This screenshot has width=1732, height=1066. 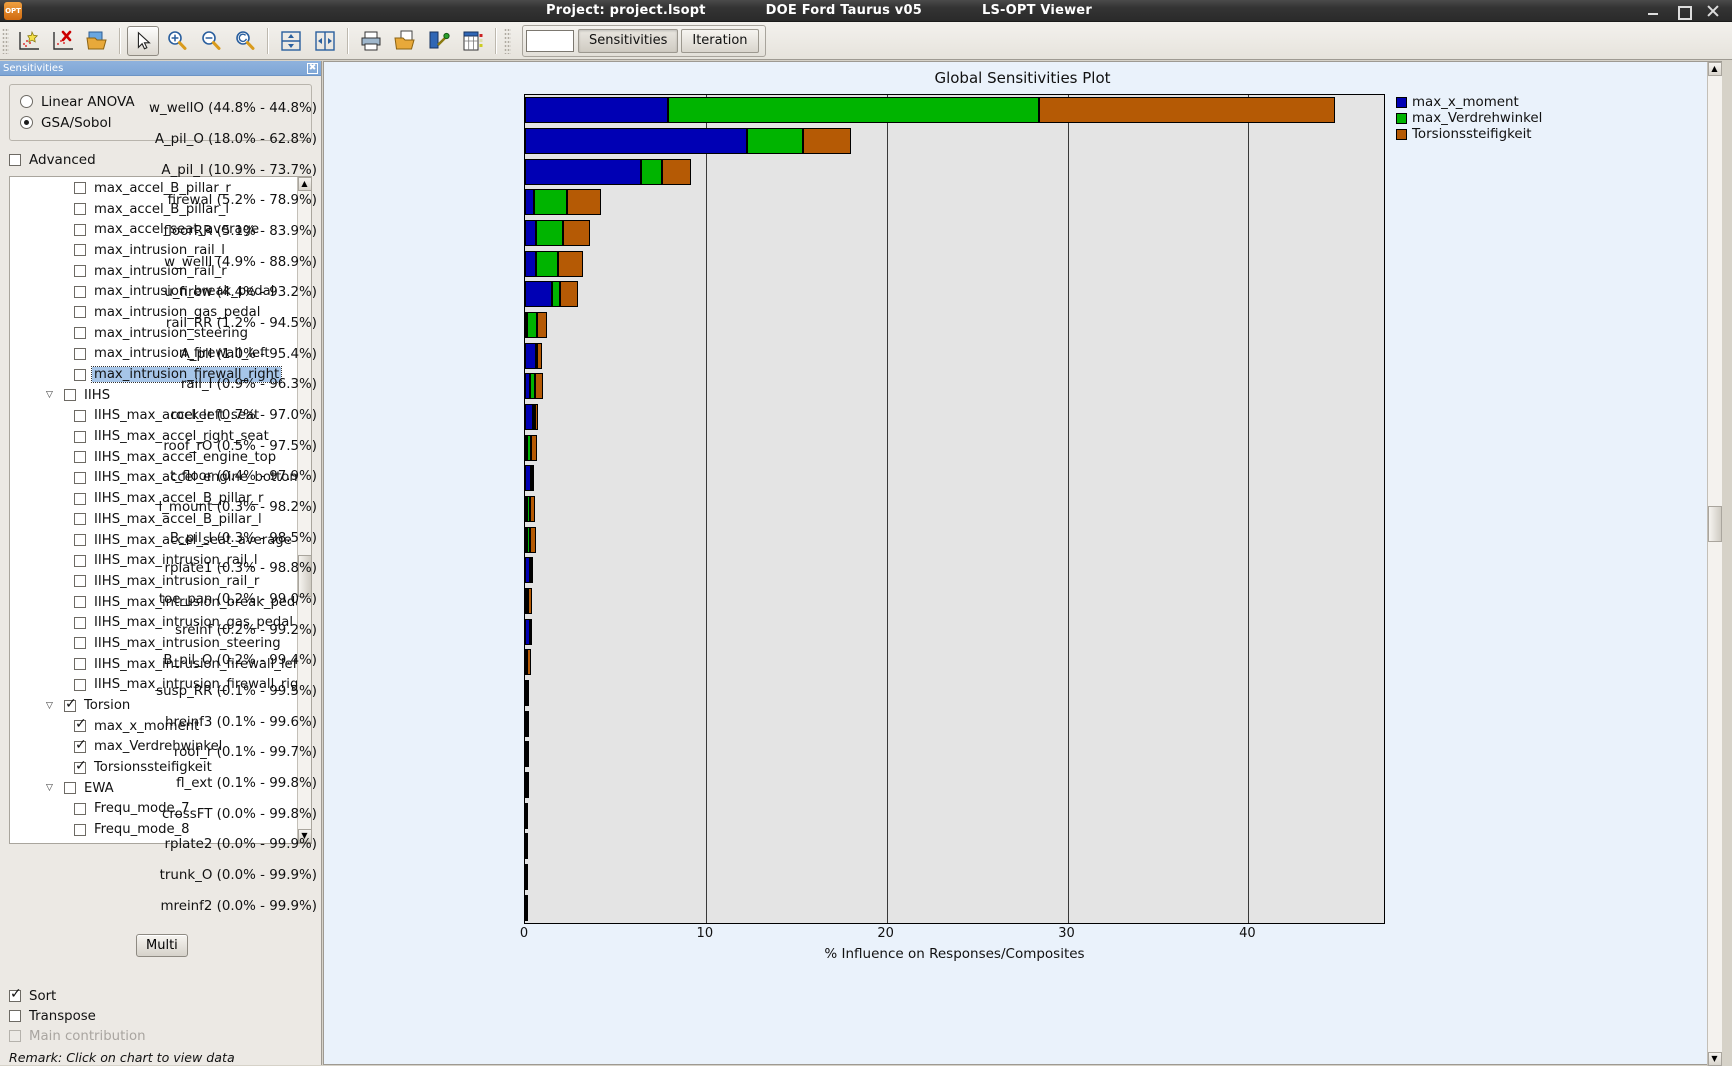 I want to click on table-view-icon, so click(x=473, y=41).